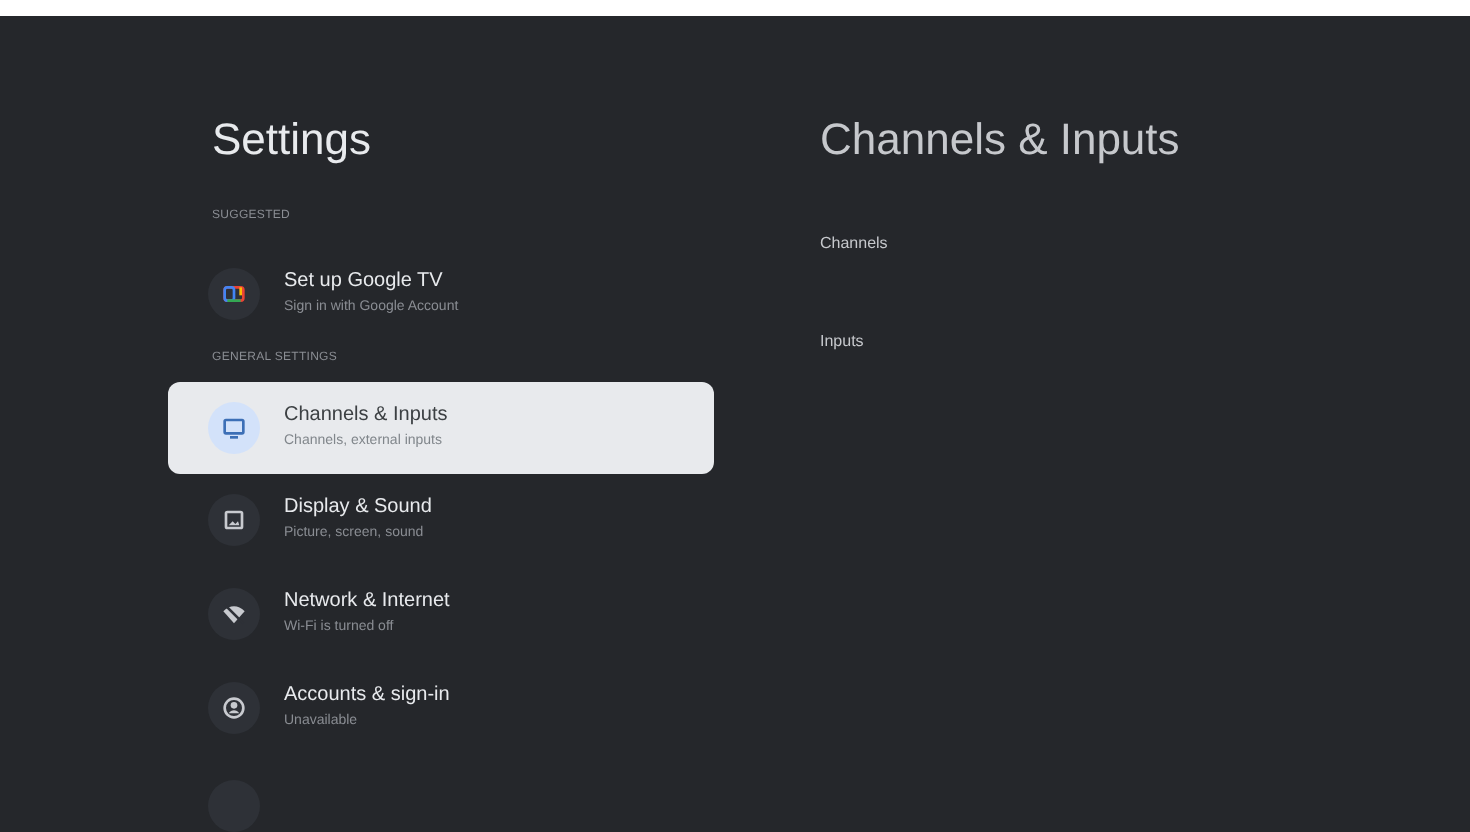 The height and width of the screenshot is (832, 1470). Describe the element at coordinates (234, 708) in the screenshot. I see `account-icon` at that location.